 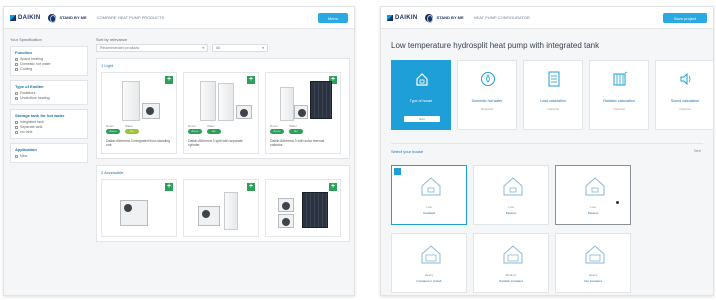 I want to click on selected-check-icon, so click(x=397, y=171).